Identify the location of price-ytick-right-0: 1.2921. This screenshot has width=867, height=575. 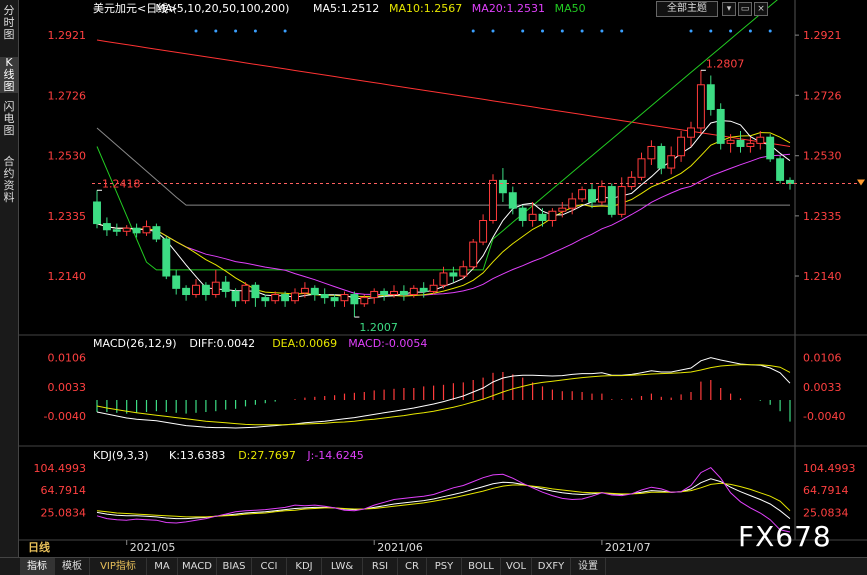
(822, 35).